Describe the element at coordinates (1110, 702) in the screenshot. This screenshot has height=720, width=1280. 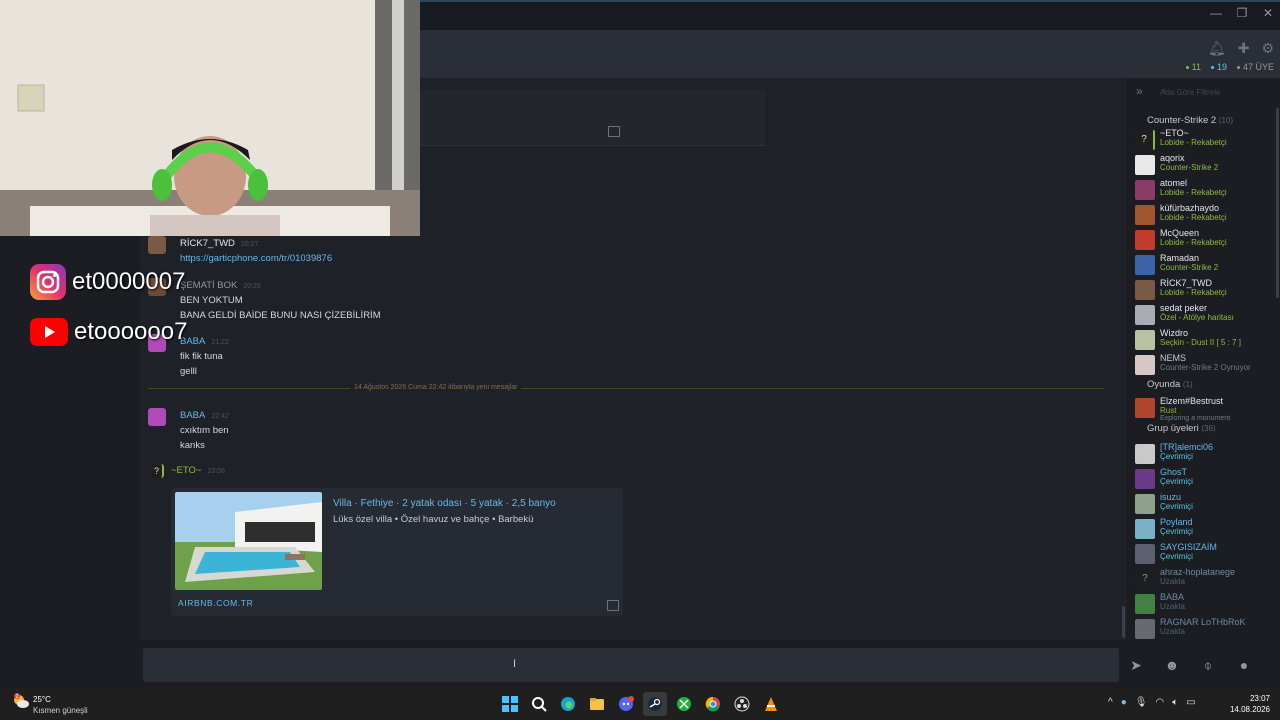
I see `chevron-up-icon: ^` at that location.